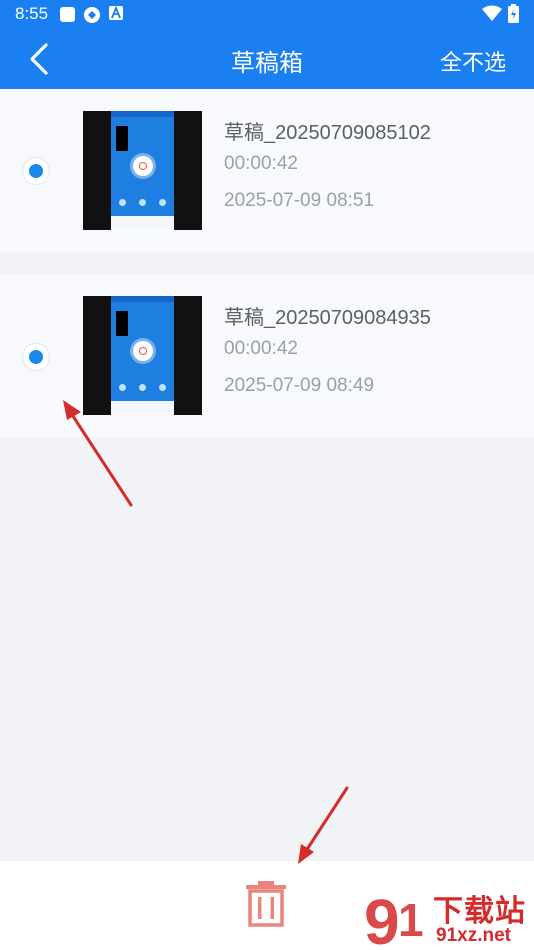  I want to click on svg-text: 1, so click(411, 920).